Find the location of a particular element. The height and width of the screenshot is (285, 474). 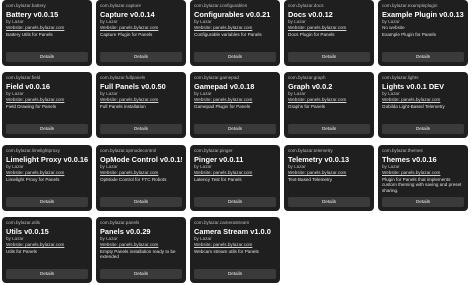

plugin-description: Gobilda Light-Based Telemetry is located at coordinates (413, 107).